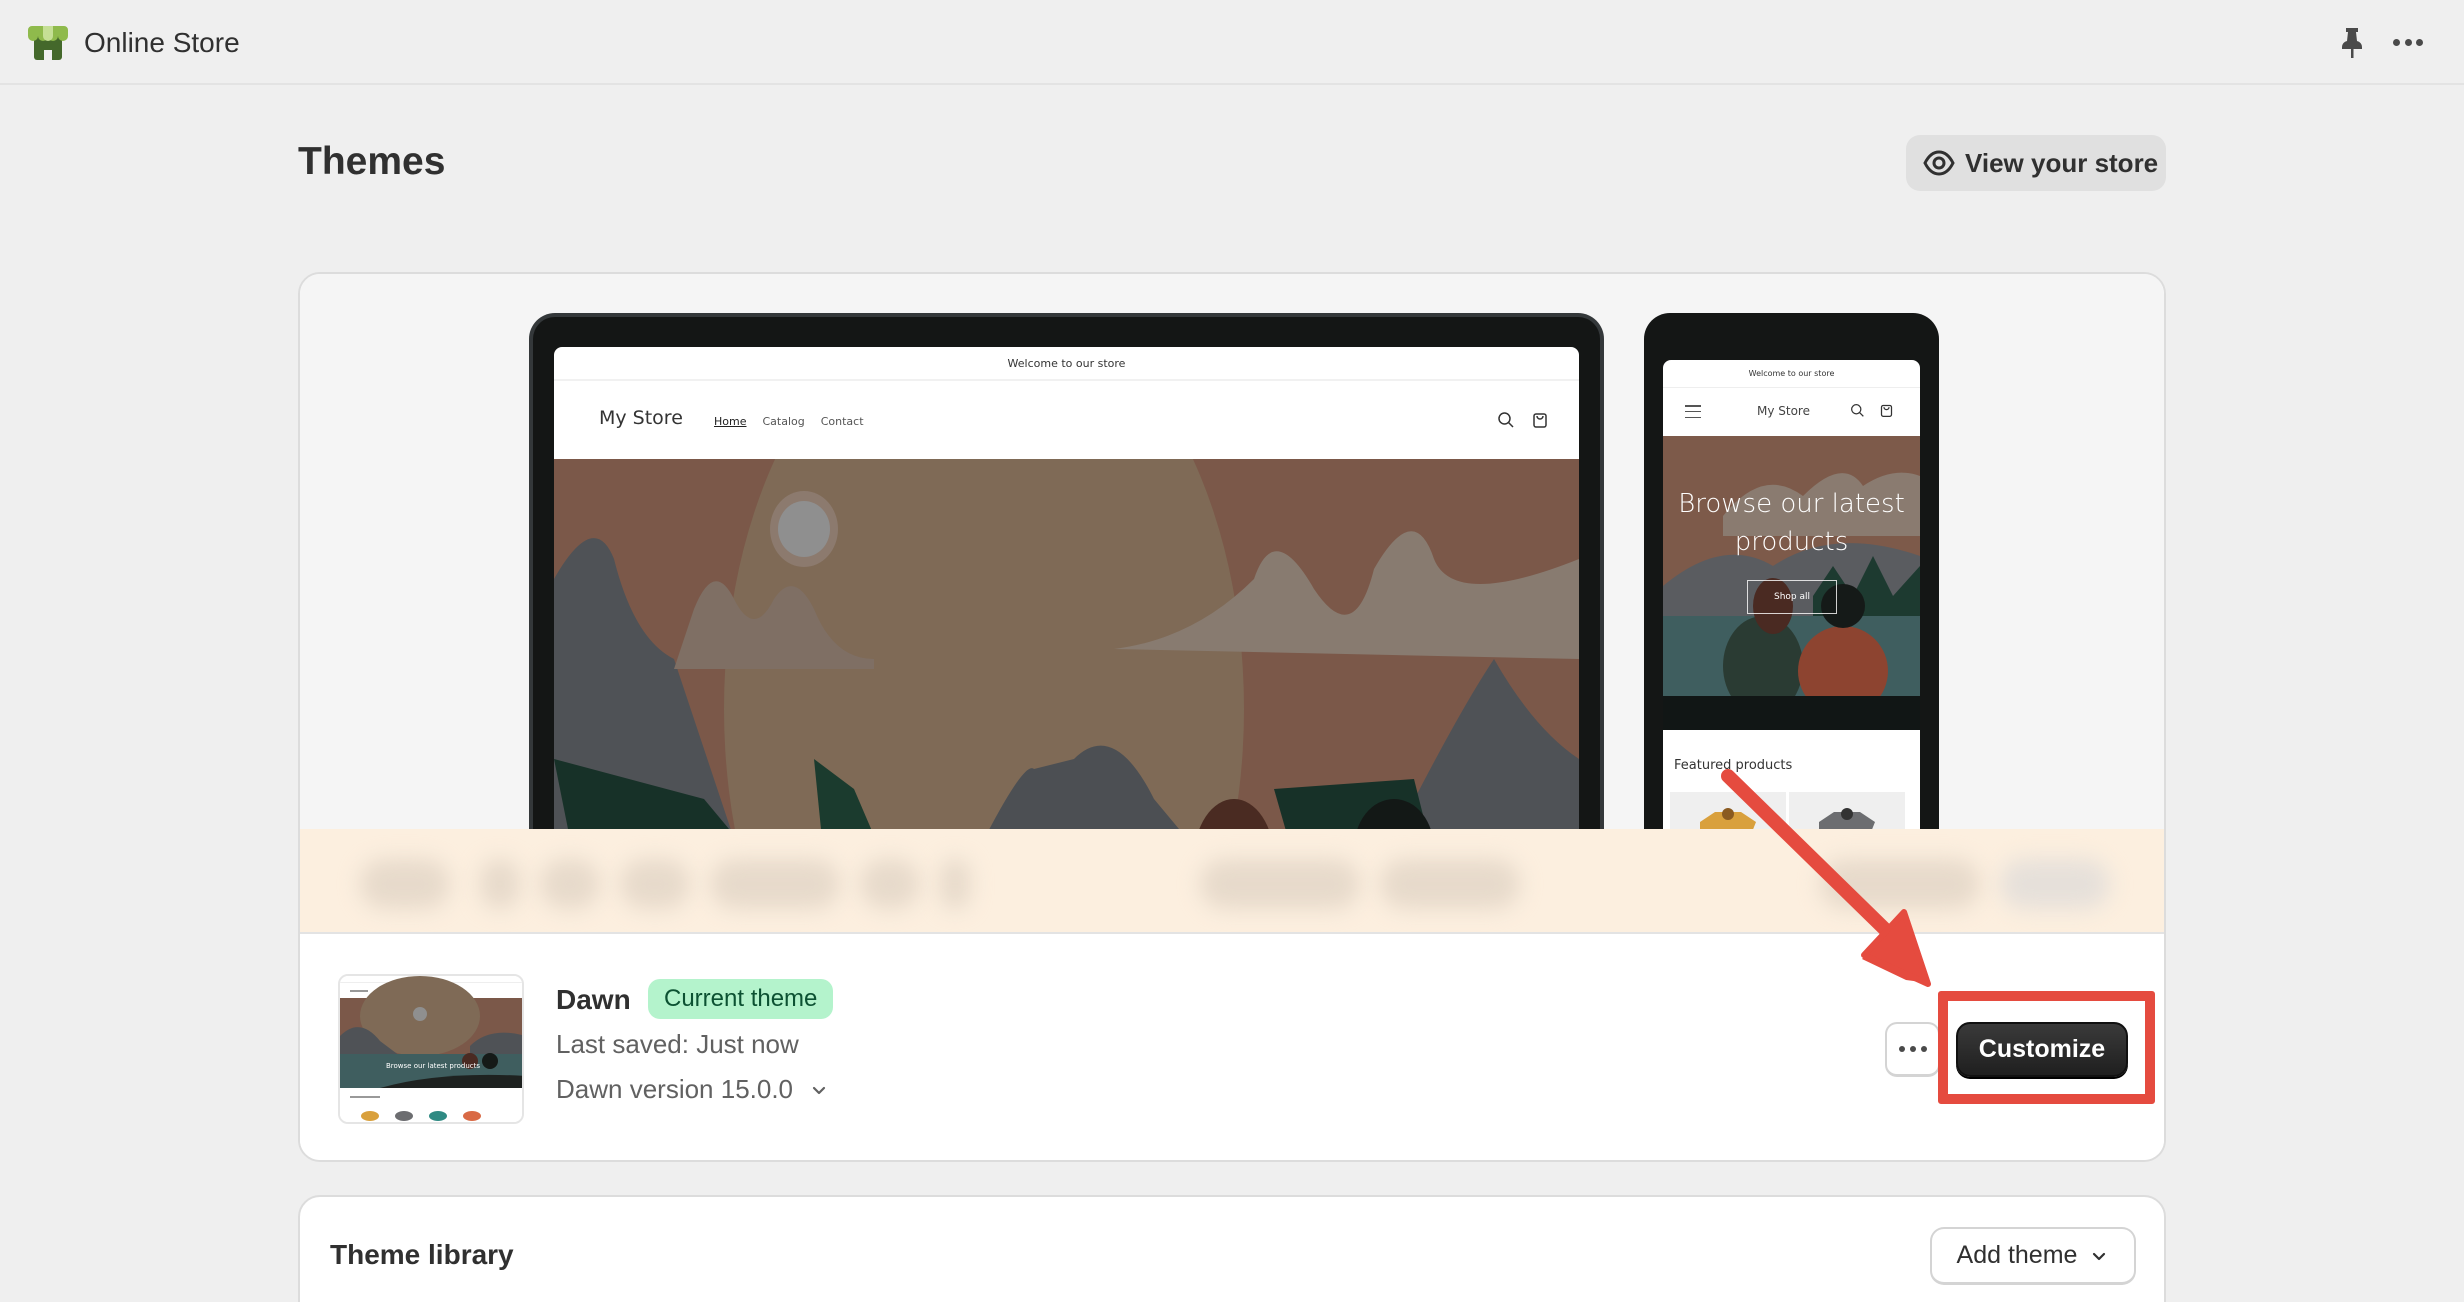 This screenshot has width=2464, height=1302. I want to click on last-saved-text: Last saved: Just now, so click(677, 1044).